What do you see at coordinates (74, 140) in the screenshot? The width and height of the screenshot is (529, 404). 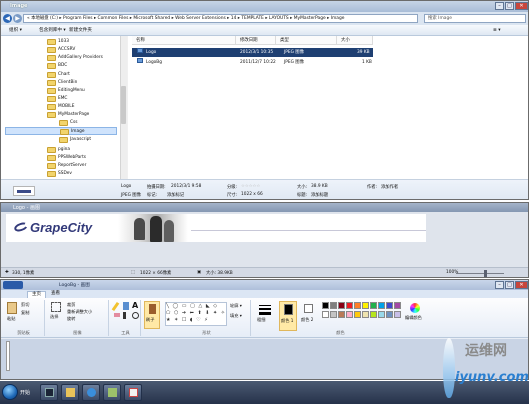 I see `tree-item: Javascript` at bounding box center [74, 140].